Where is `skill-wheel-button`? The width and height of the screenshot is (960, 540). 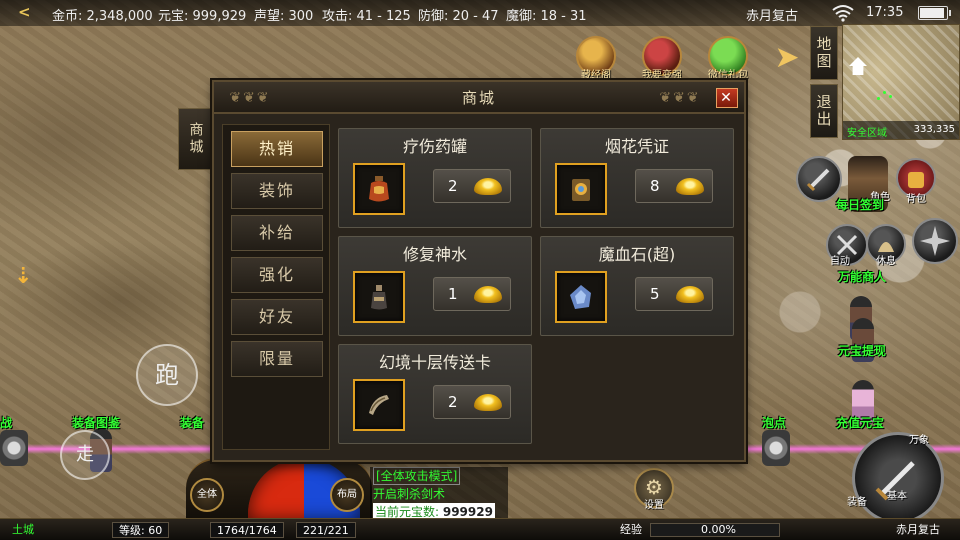 skill-wheel-button is located at coordinates (935, 241).